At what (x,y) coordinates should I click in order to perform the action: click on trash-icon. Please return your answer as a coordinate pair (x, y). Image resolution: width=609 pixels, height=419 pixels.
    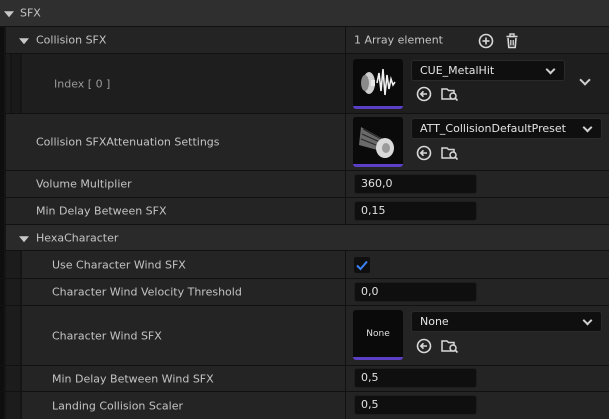
    Looking at the image, I should click on (512, 41).